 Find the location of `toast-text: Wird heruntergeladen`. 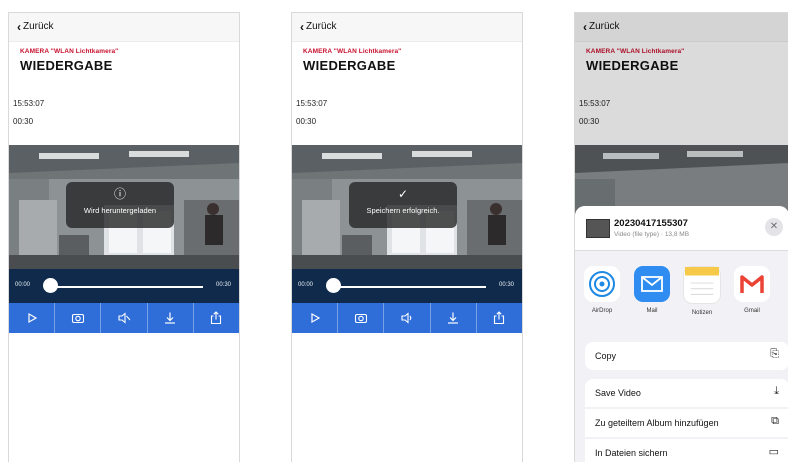

toast-text: Wird heruntergeladen is located at coordinates (120, 210).